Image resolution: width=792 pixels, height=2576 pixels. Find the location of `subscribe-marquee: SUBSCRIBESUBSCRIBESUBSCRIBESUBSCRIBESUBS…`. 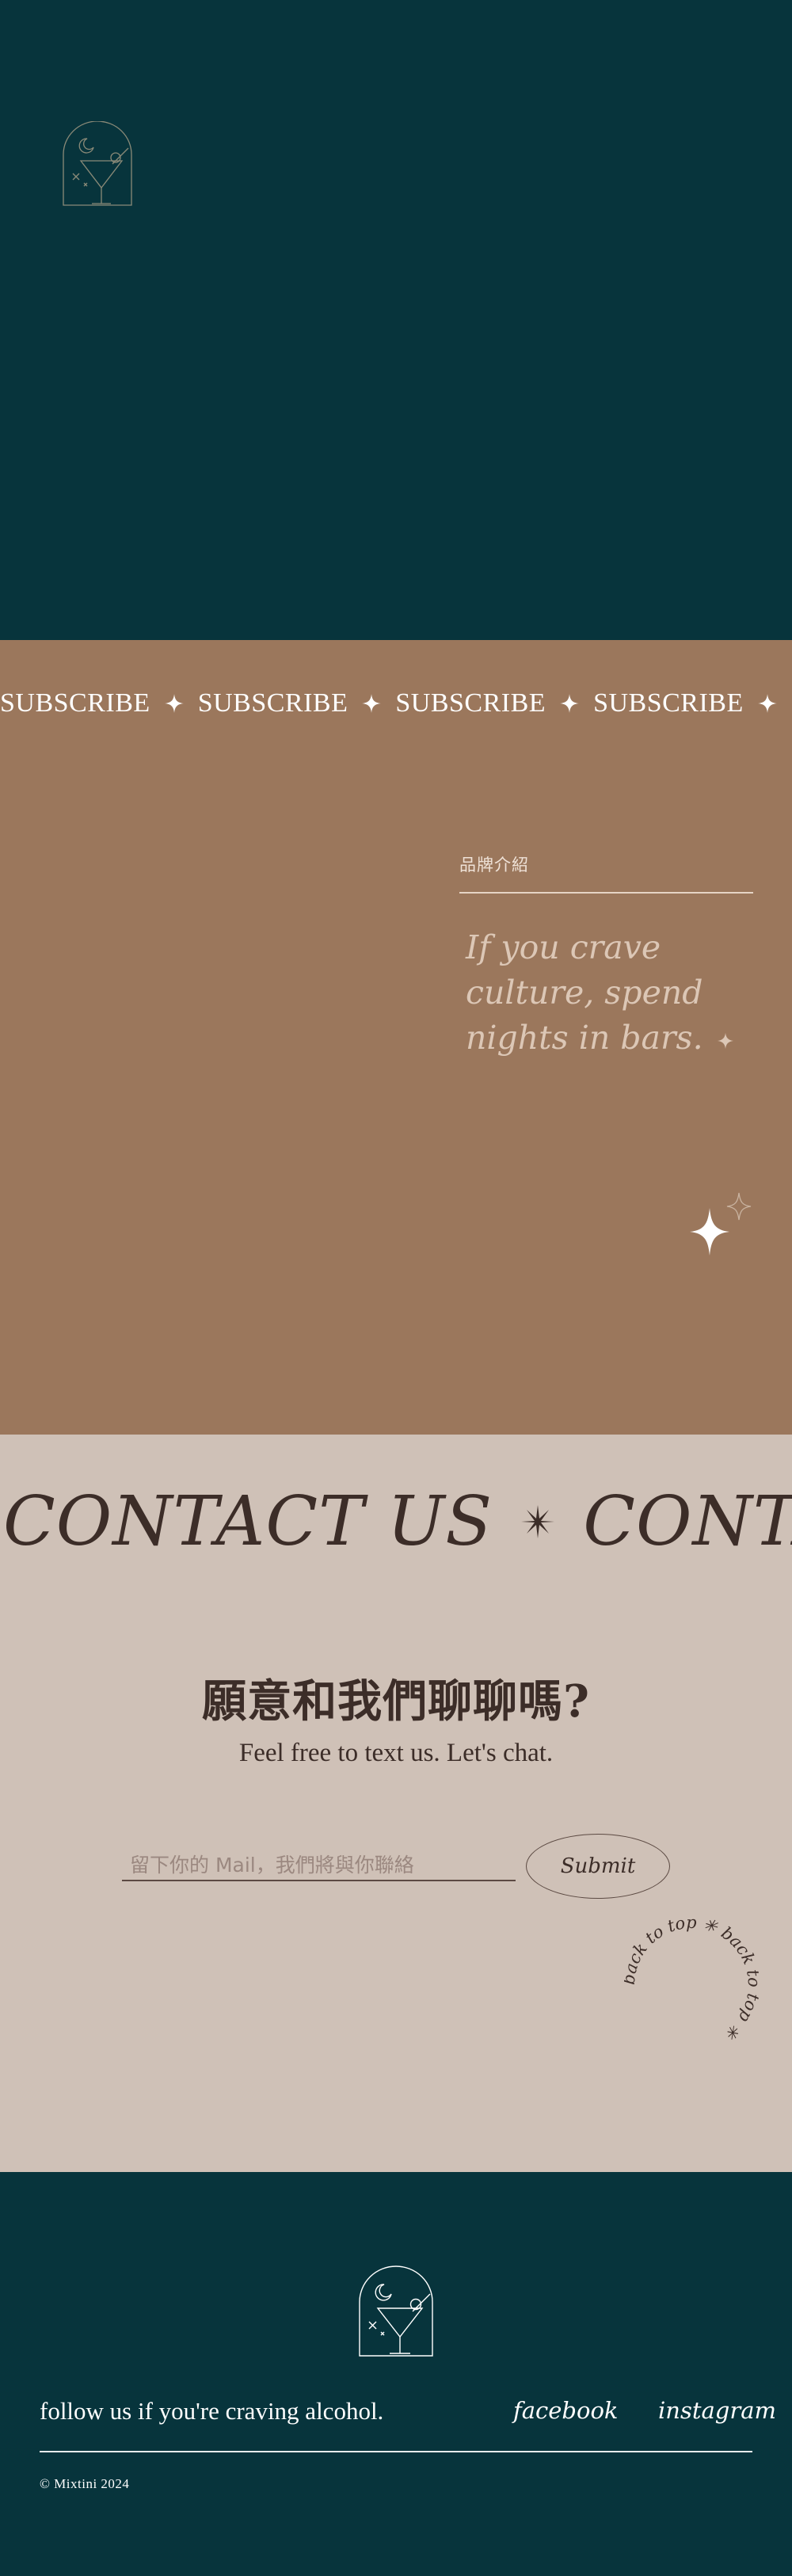

subscribe-marquee: SUBSCRIBESUBSCRIBESUBSCRIBESUBSCRIBESUBS… is located at coordinates (396, 703).